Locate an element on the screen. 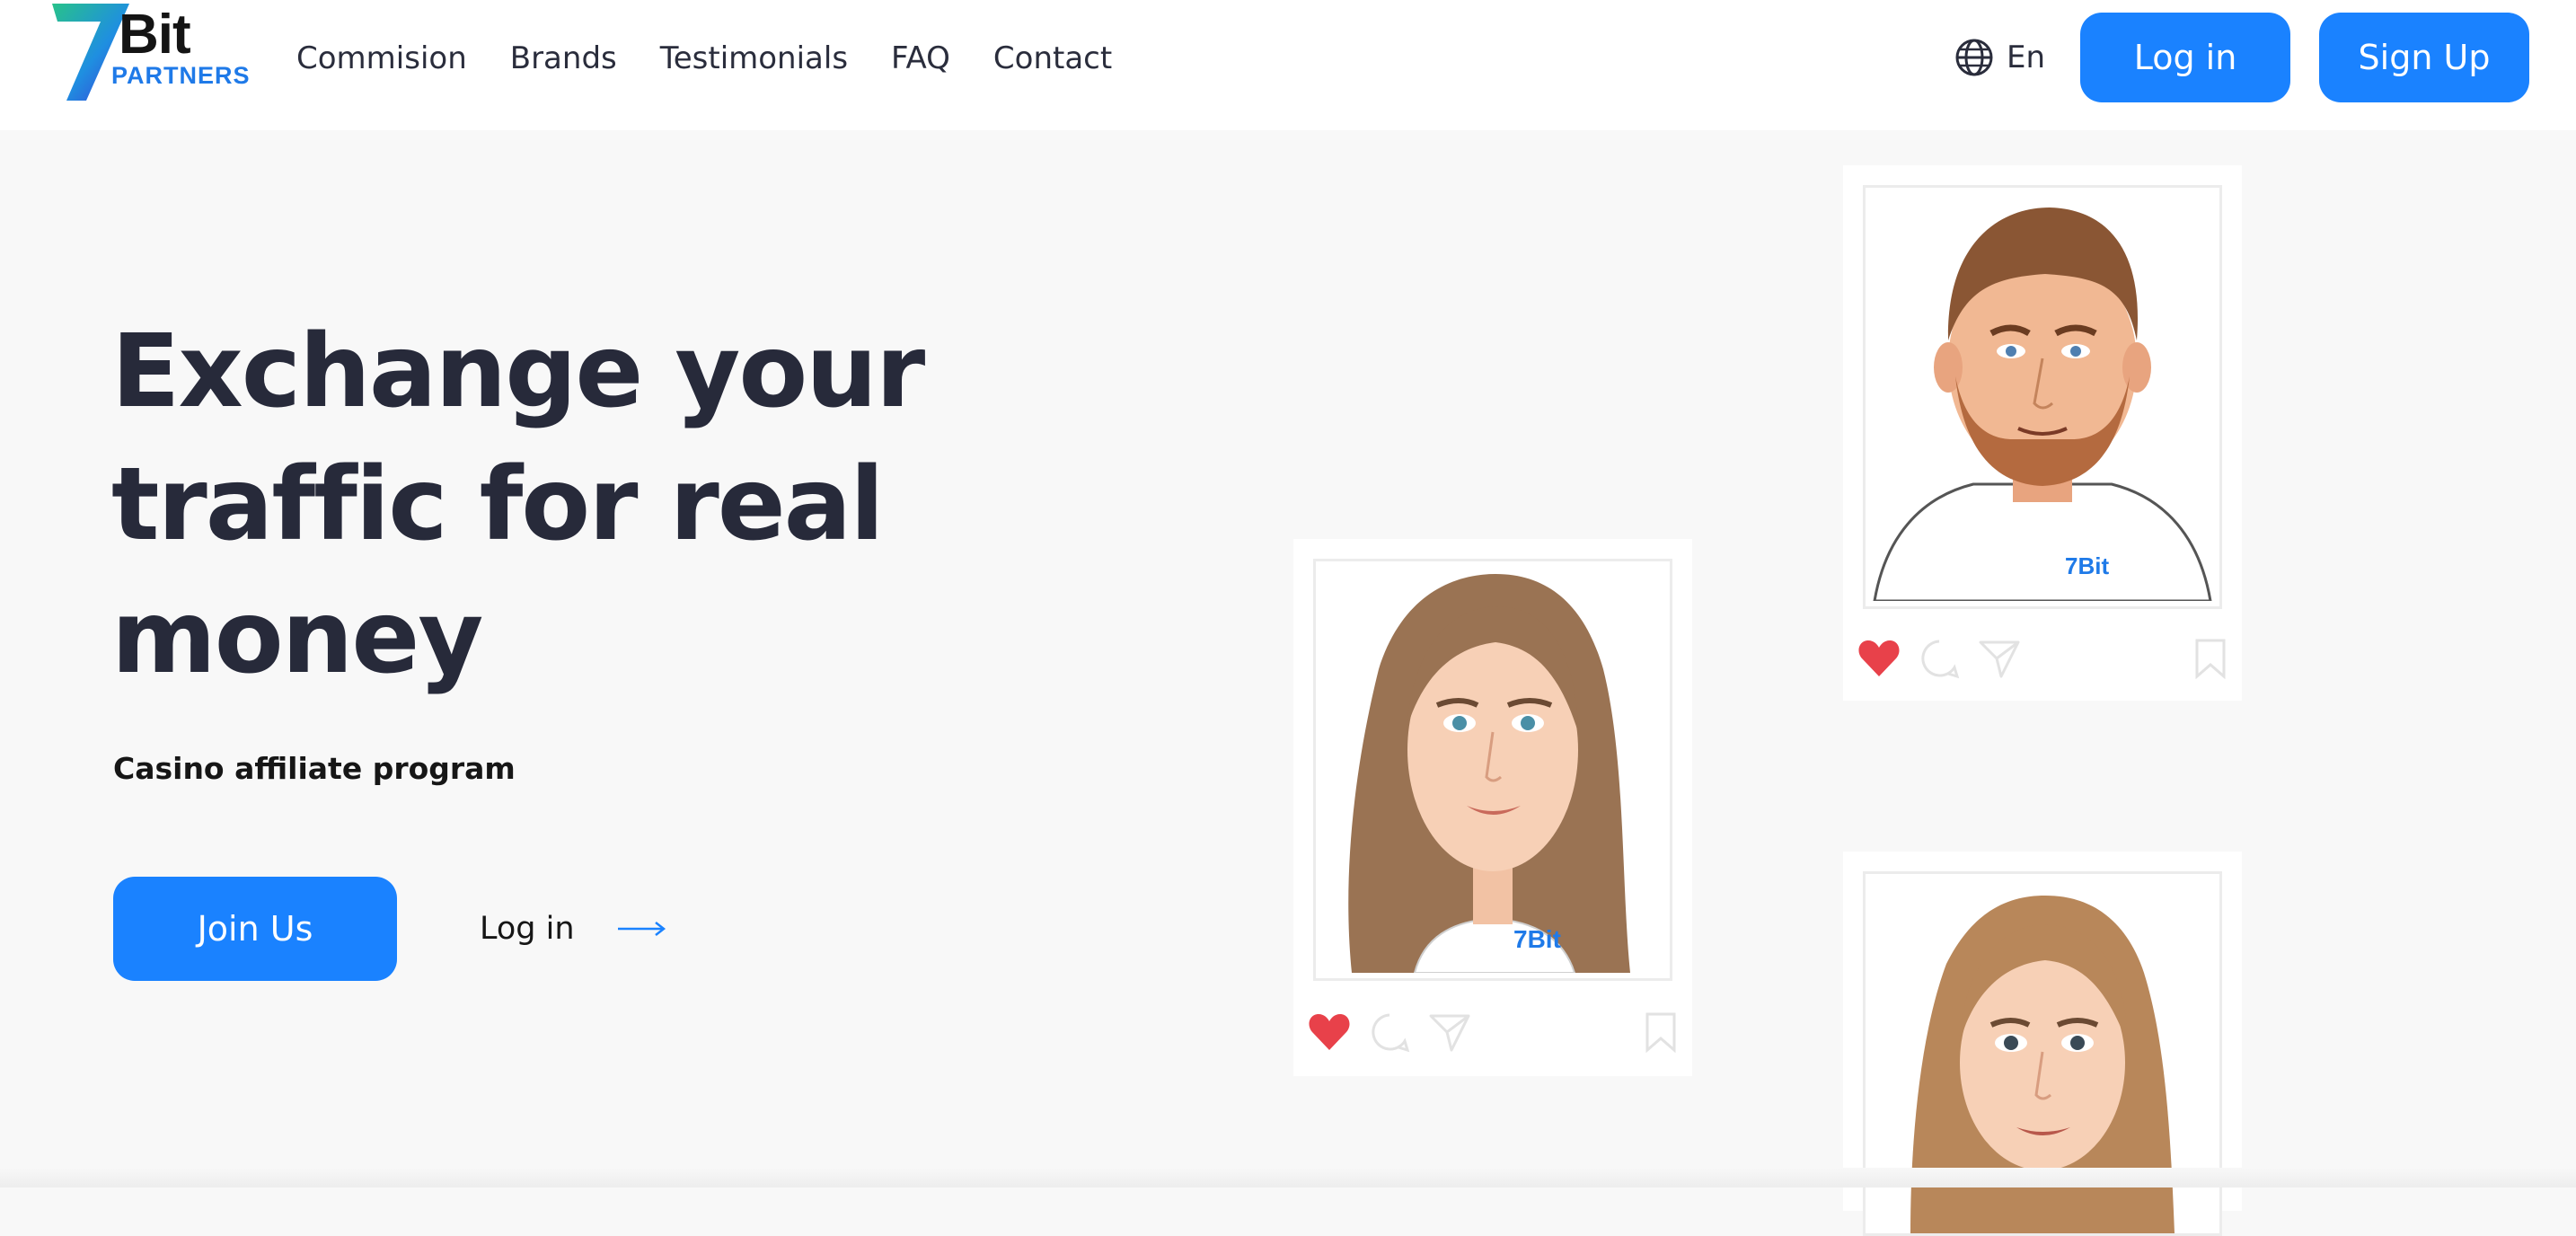 The width and height of the screenshot is (2576, 1236). header-login-button: Log in is located at coordinates (2185, 57).